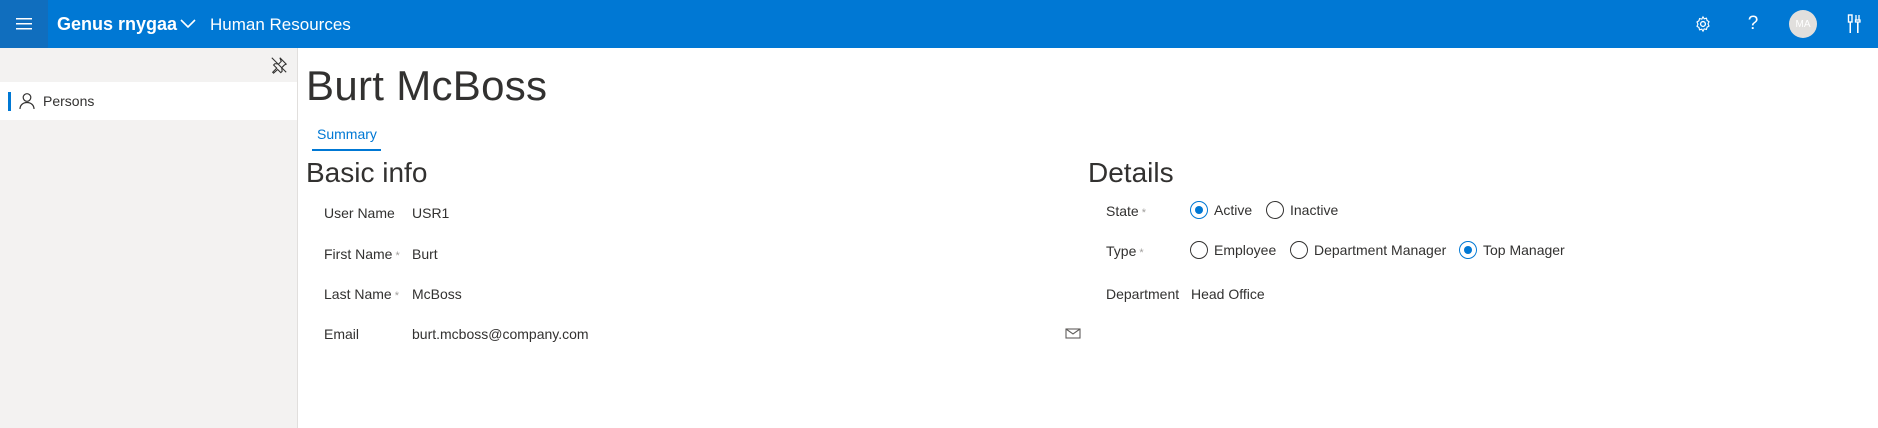 Image resolution: width=1878 pixels, height=428 pixels. What do you see at coordinates (1314, 210) in the screenshot?
I see `radio-label: Inactive` at bounding box center [1314, 210].